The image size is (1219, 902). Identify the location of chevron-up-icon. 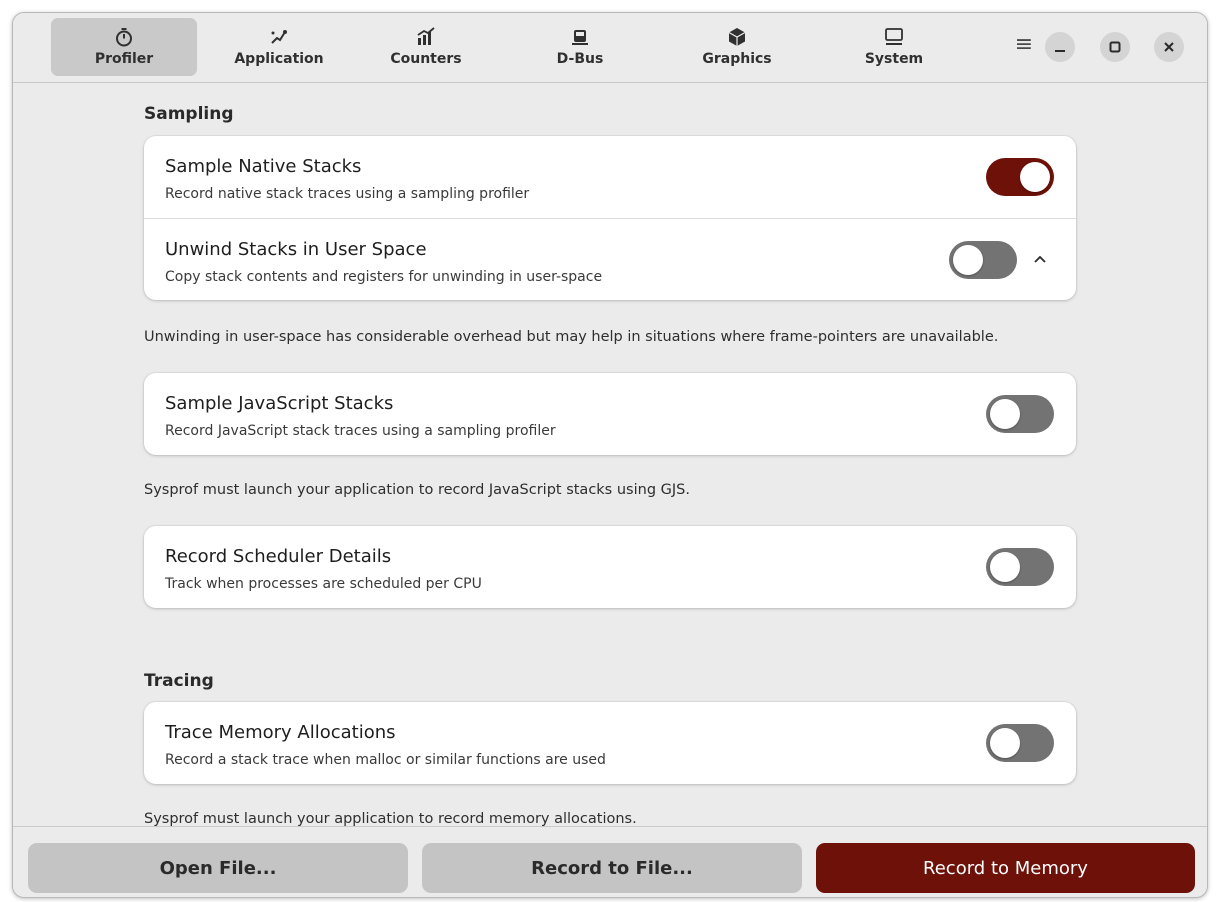
(1040, 259).